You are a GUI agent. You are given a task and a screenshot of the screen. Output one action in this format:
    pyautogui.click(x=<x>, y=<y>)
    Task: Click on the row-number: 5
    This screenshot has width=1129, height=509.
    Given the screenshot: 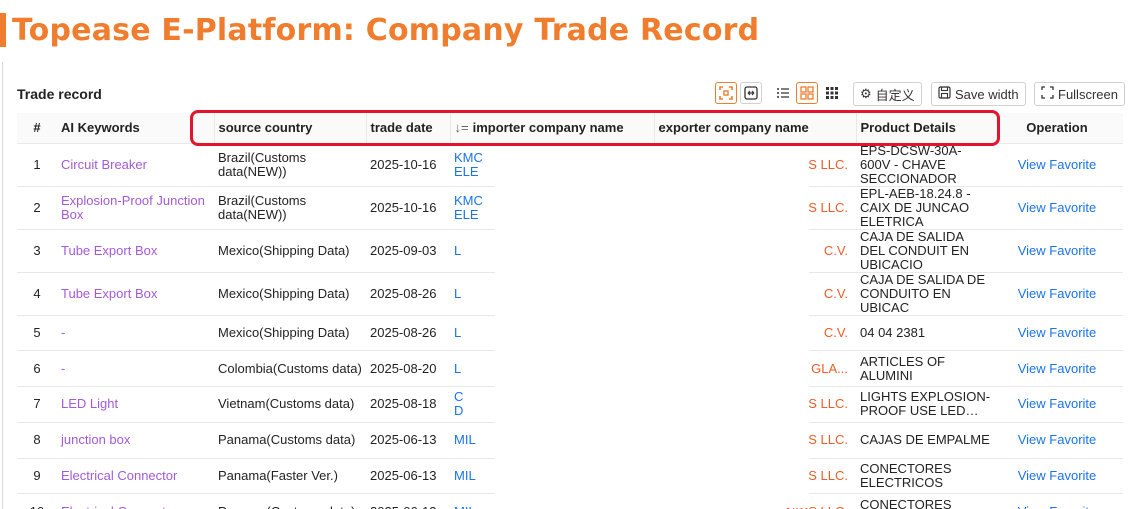 What is the action you would take?
    pyautogui.click(x=37, y=333)
    